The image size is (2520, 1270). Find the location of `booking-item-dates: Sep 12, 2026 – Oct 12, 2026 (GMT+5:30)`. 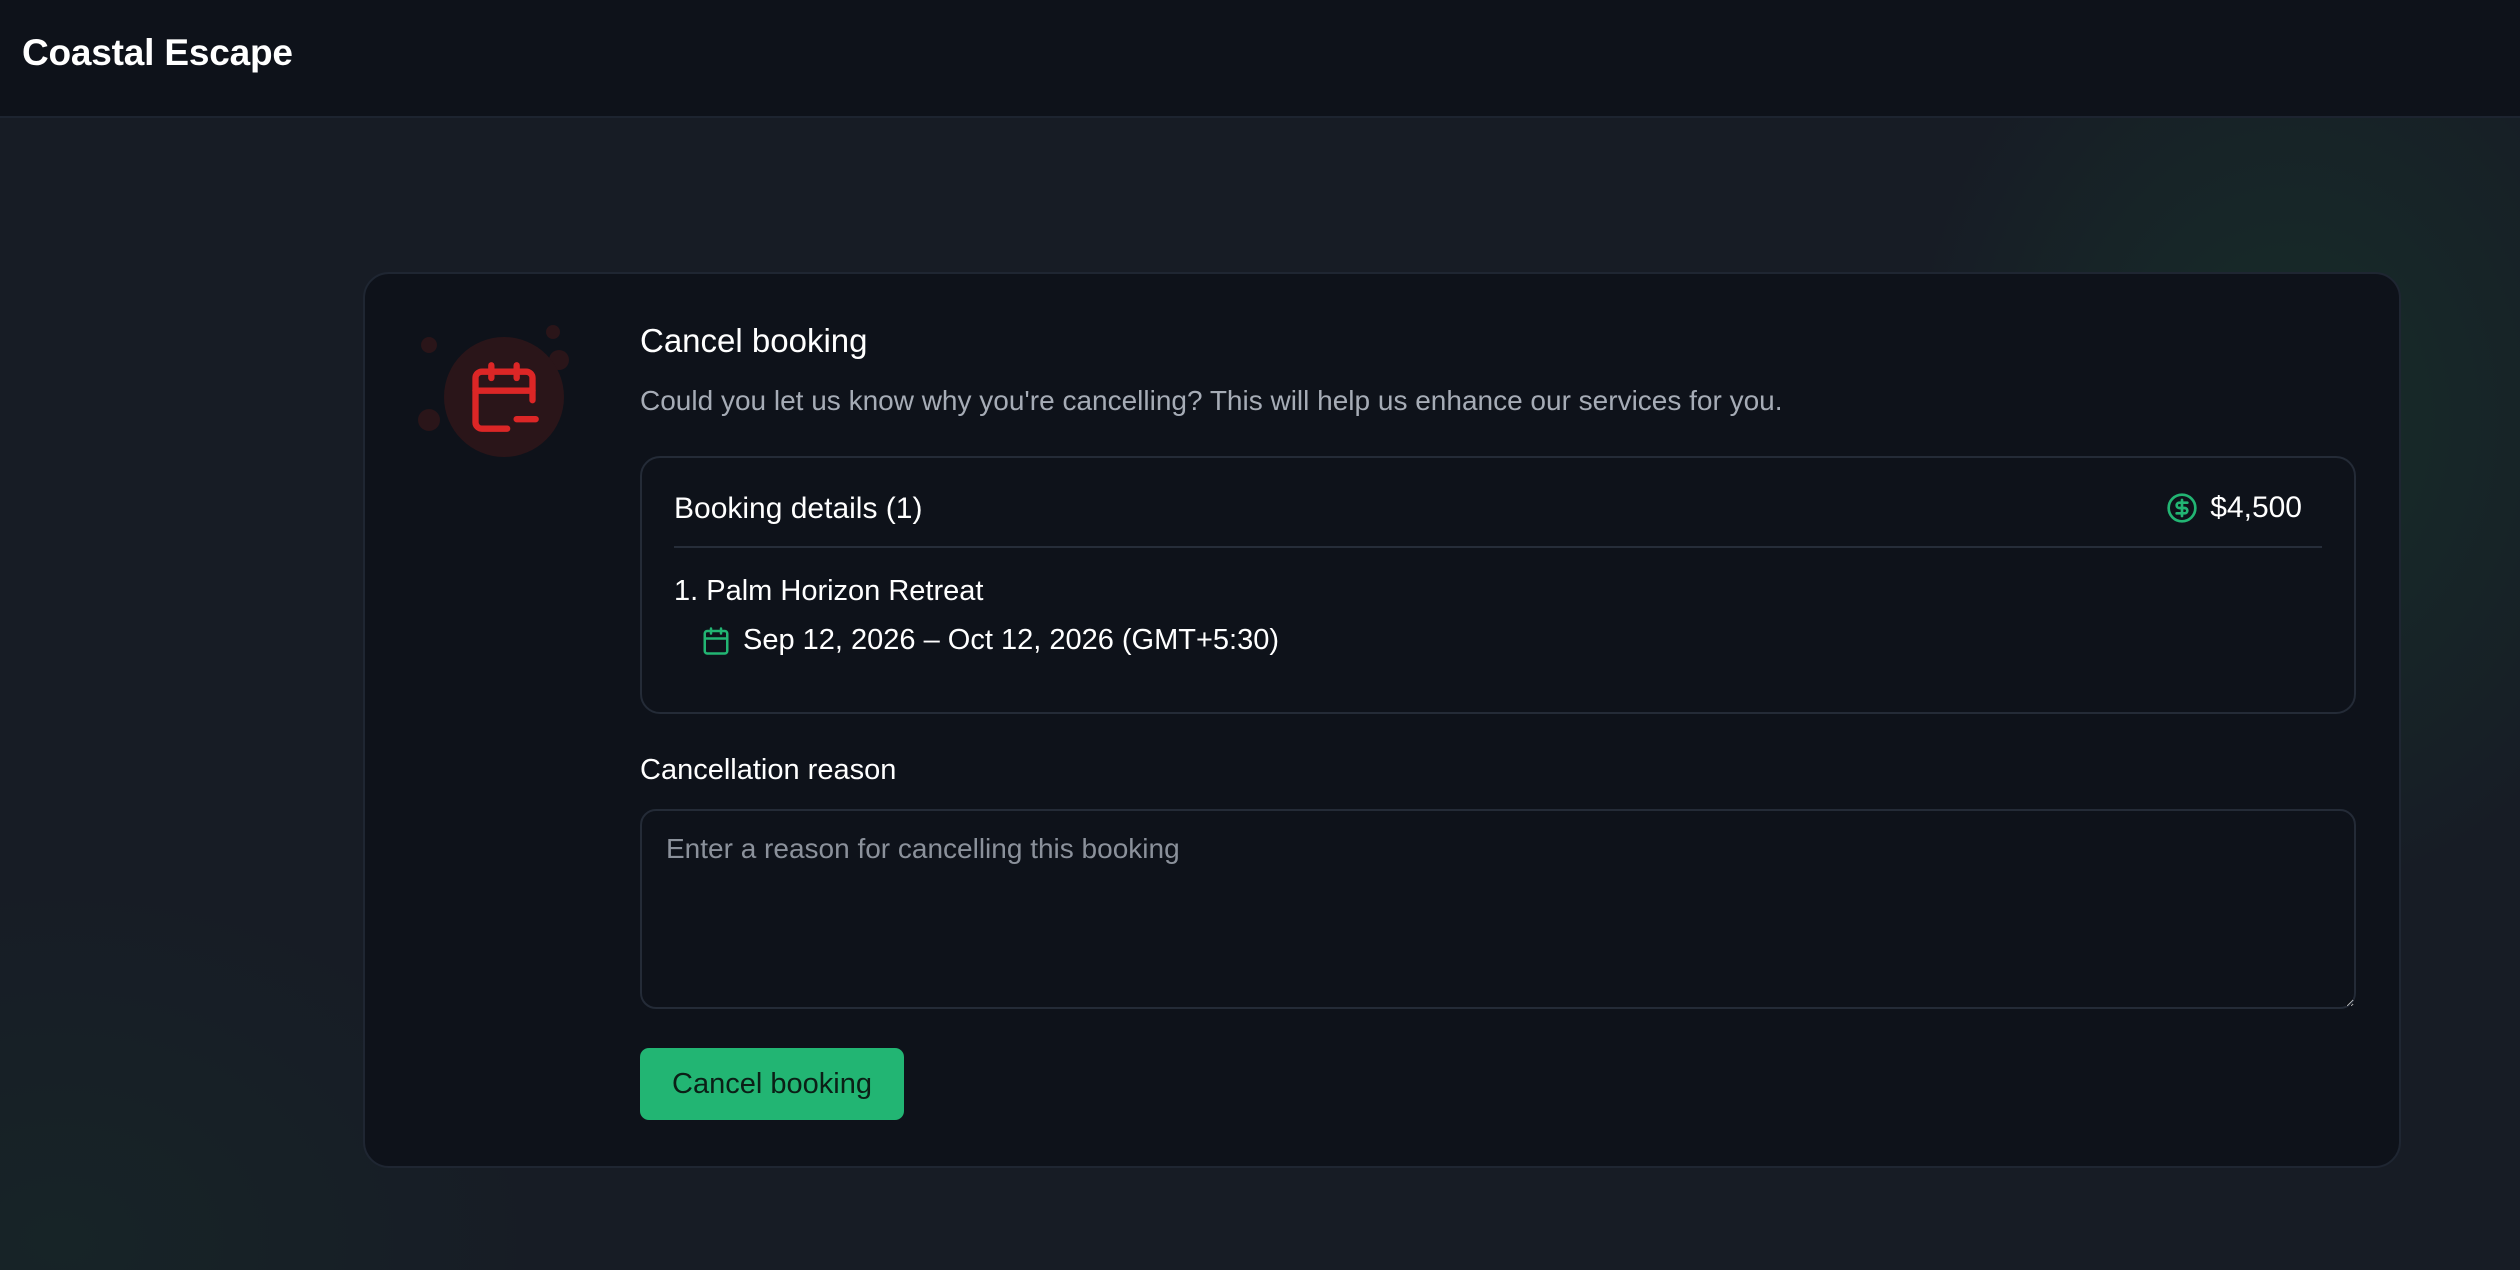

booking-item-dates: Sep 12, 2026 – Oct 12, 2026 (GMT+5:30) is located at coordinates (990, 640).